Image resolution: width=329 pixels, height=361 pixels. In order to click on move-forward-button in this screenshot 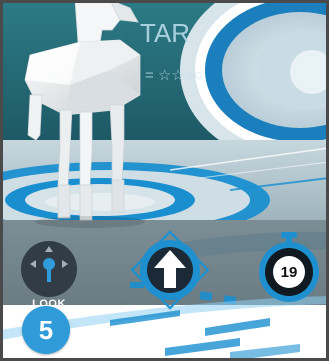, I will do `click(170, 270)`.